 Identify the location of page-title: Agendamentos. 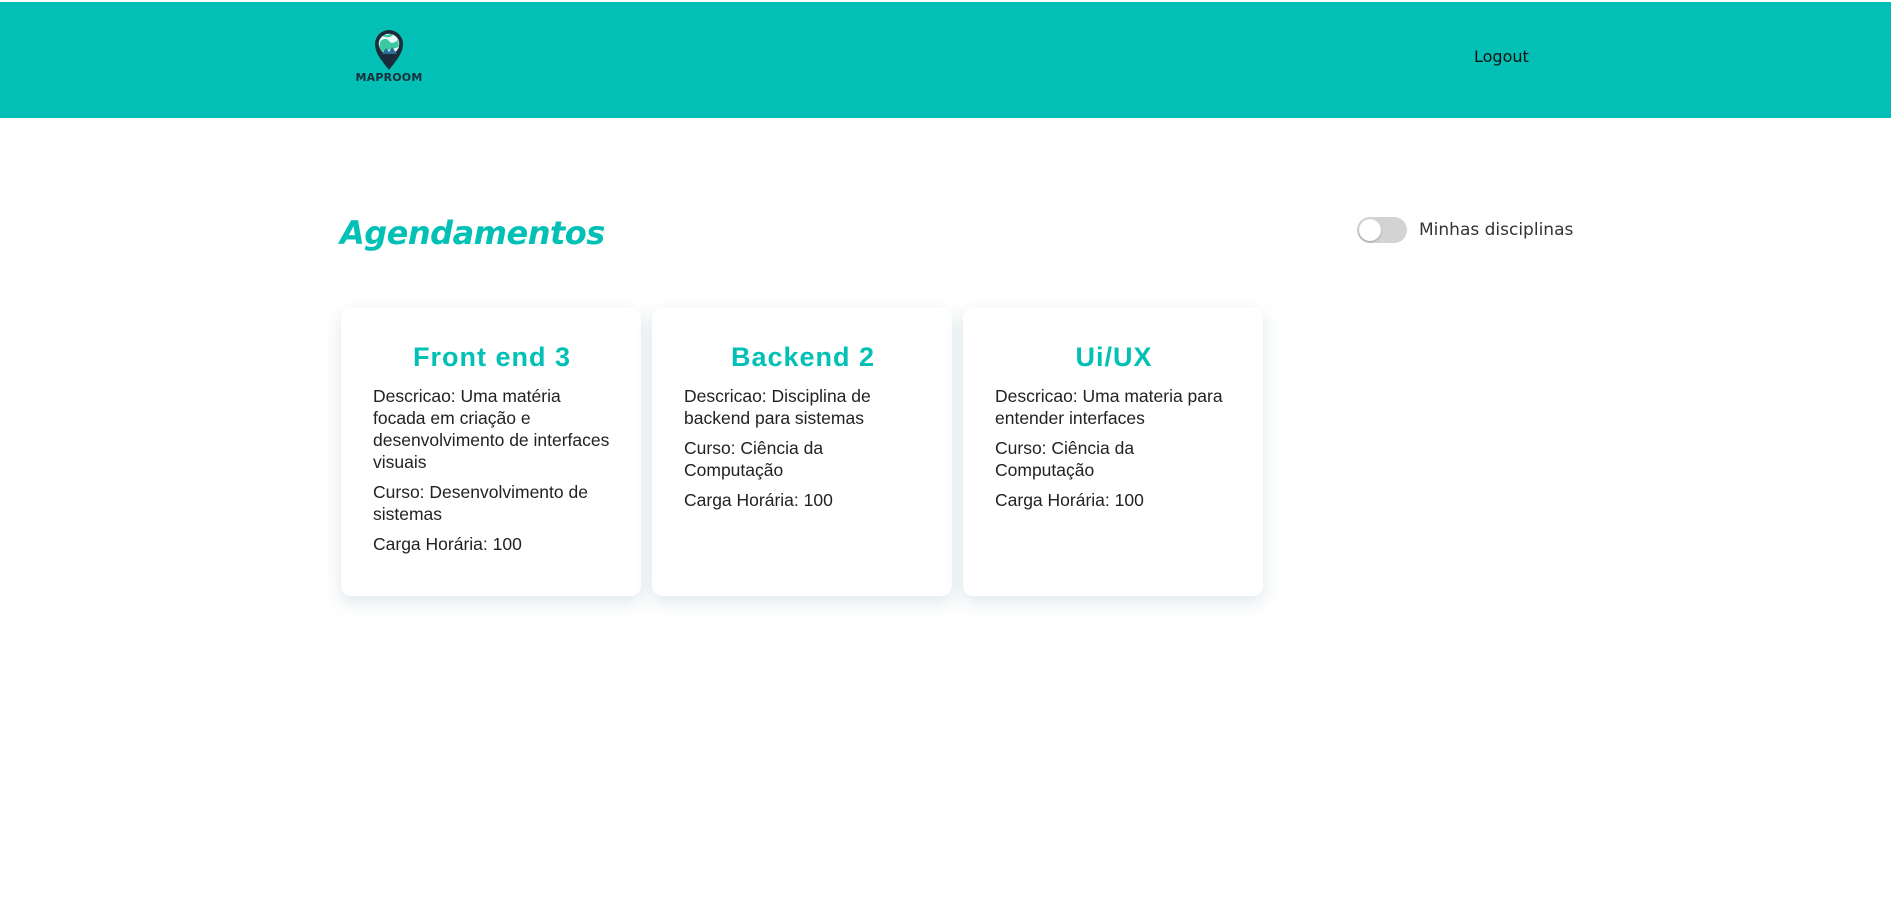
(472, 233).